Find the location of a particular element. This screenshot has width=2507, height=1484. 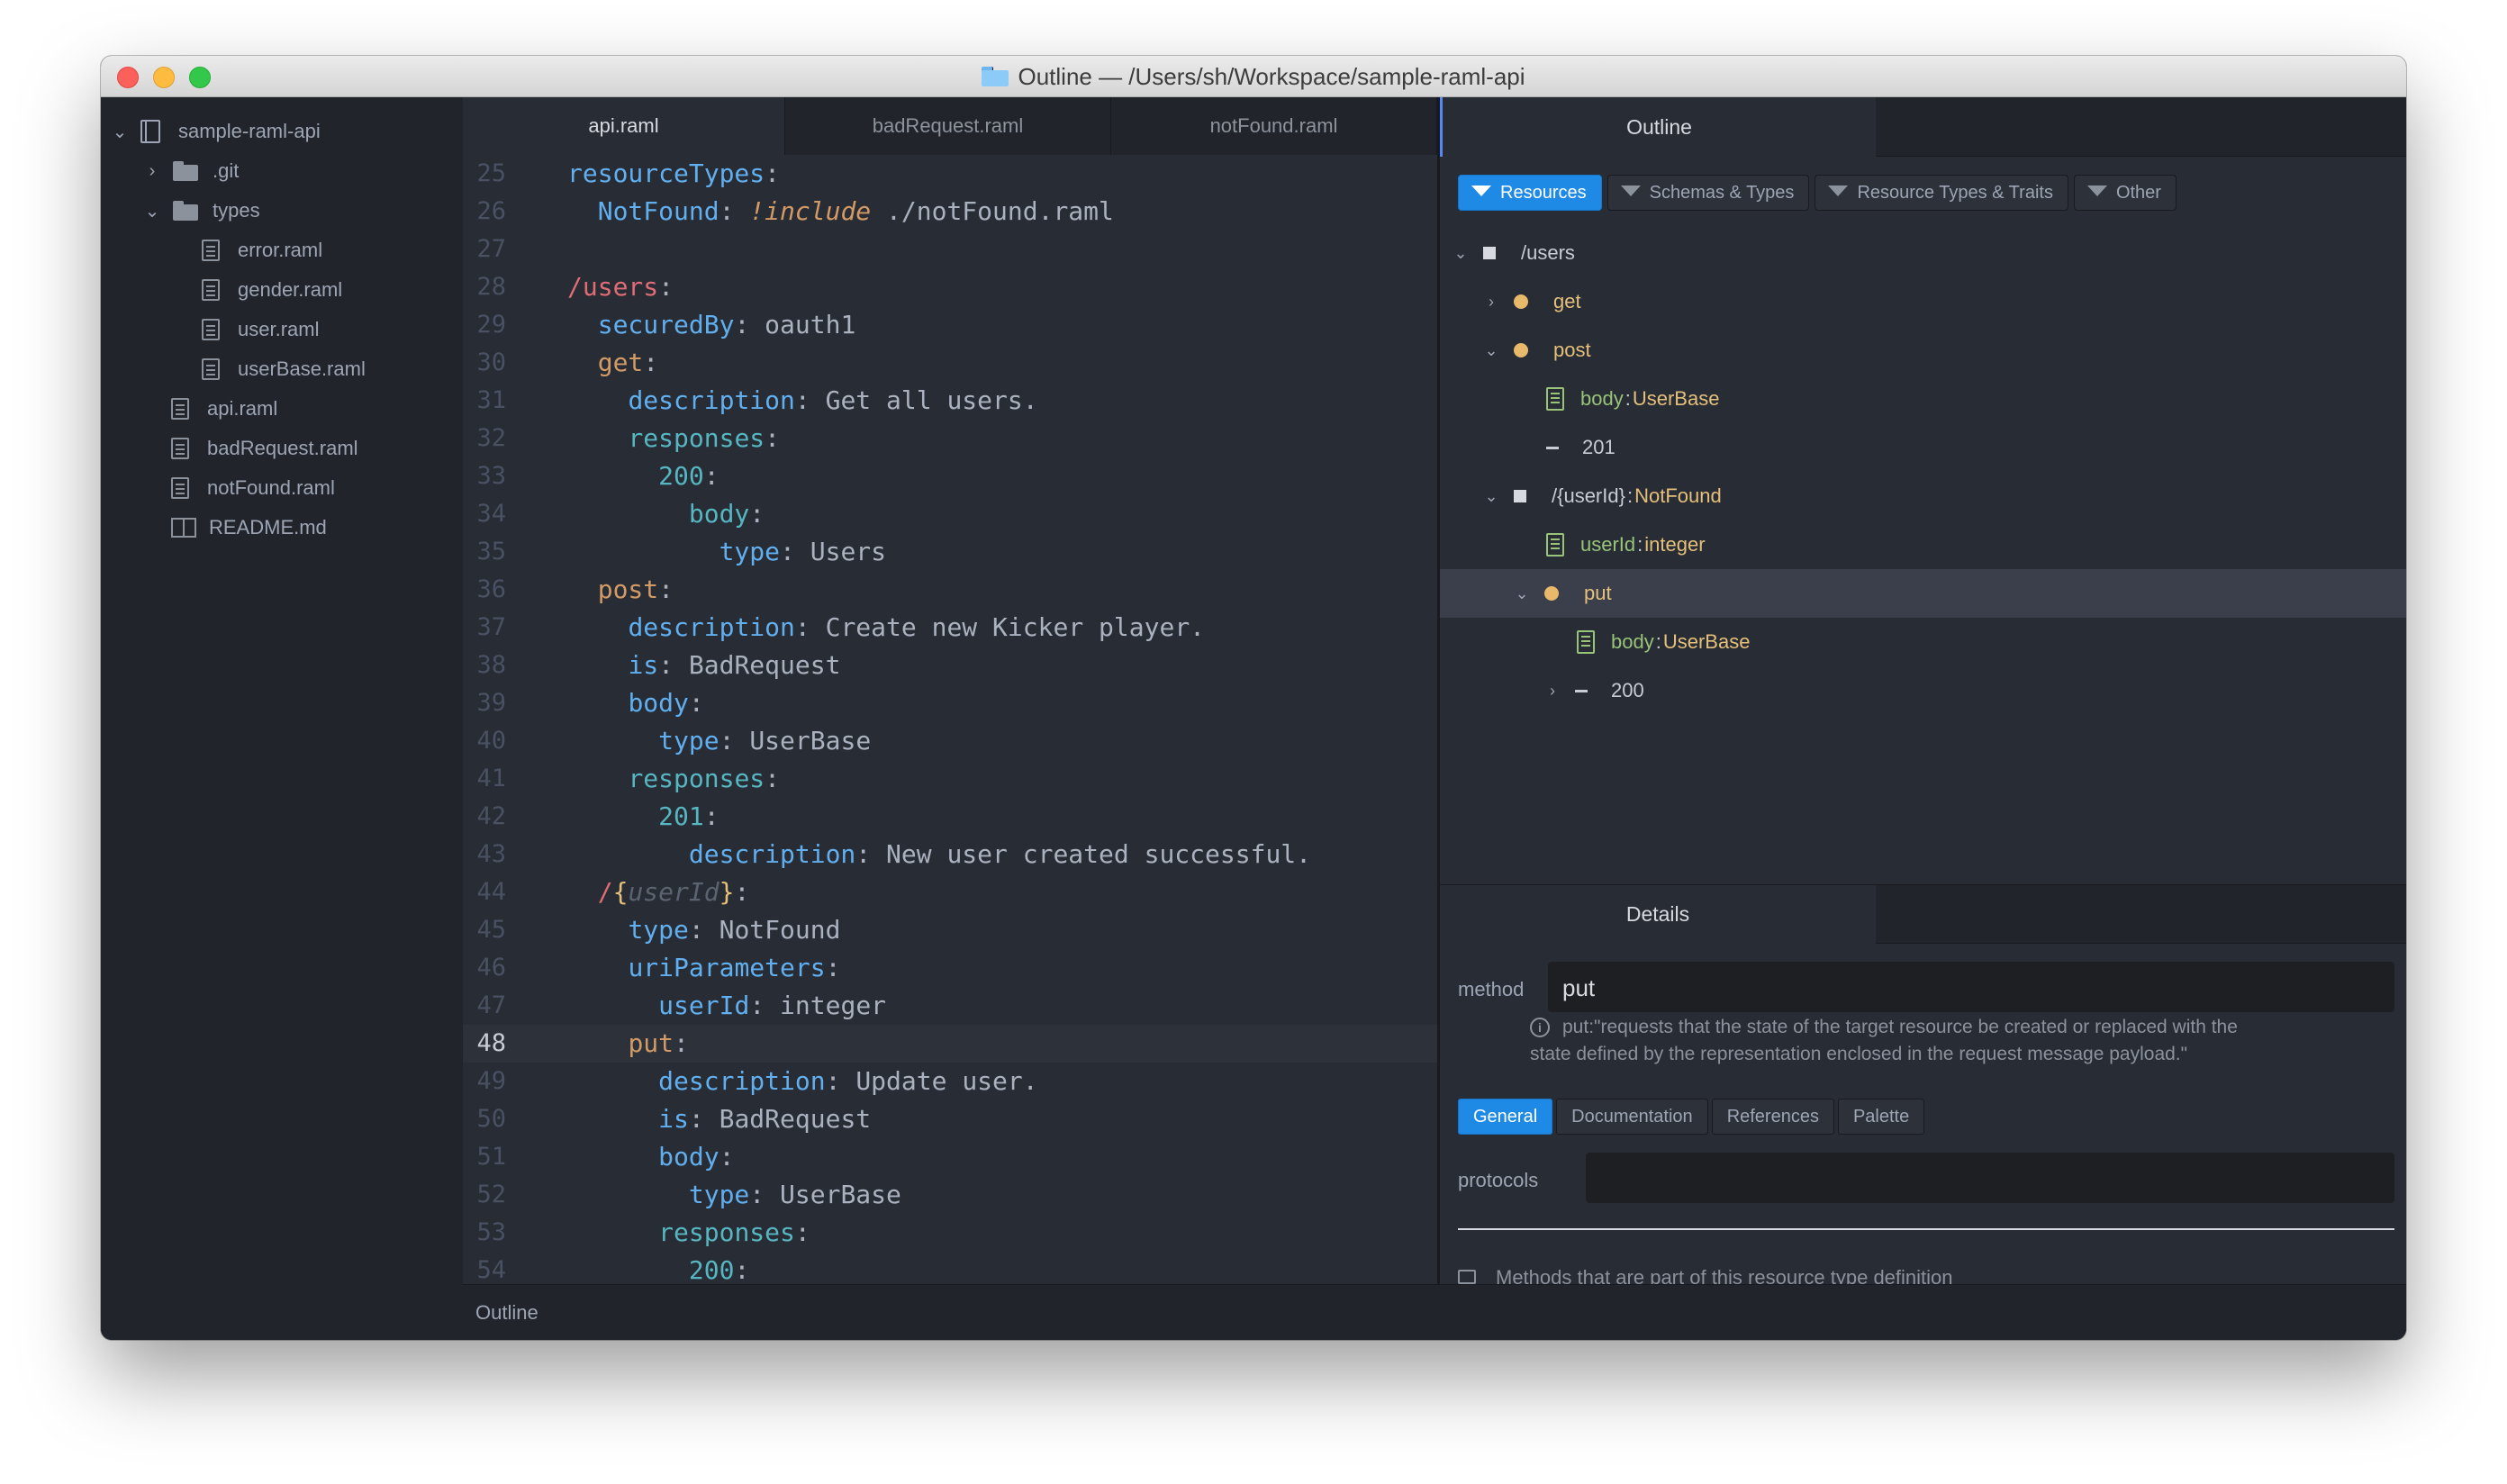

tree-item-file: user.raml is located at coordinates (260, 329).